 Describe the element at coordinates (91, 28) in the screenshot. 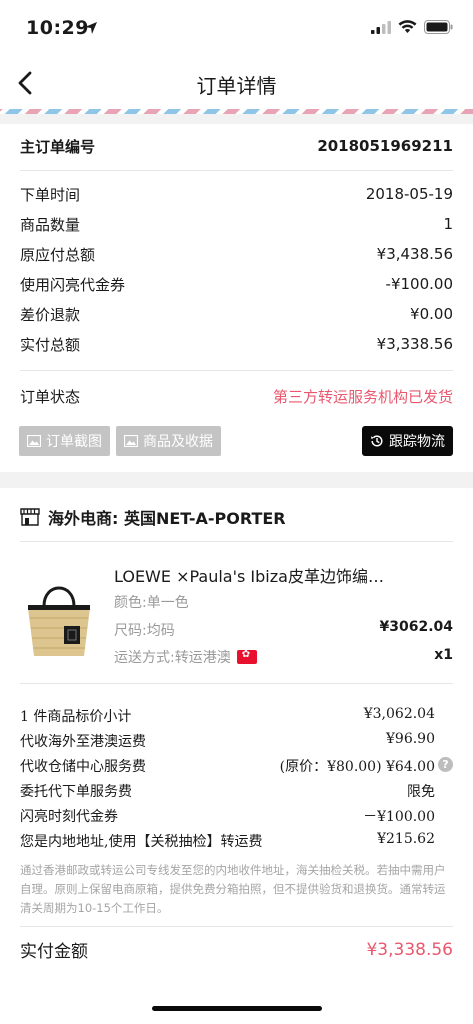

I see `location-arrow-icon` at that location.